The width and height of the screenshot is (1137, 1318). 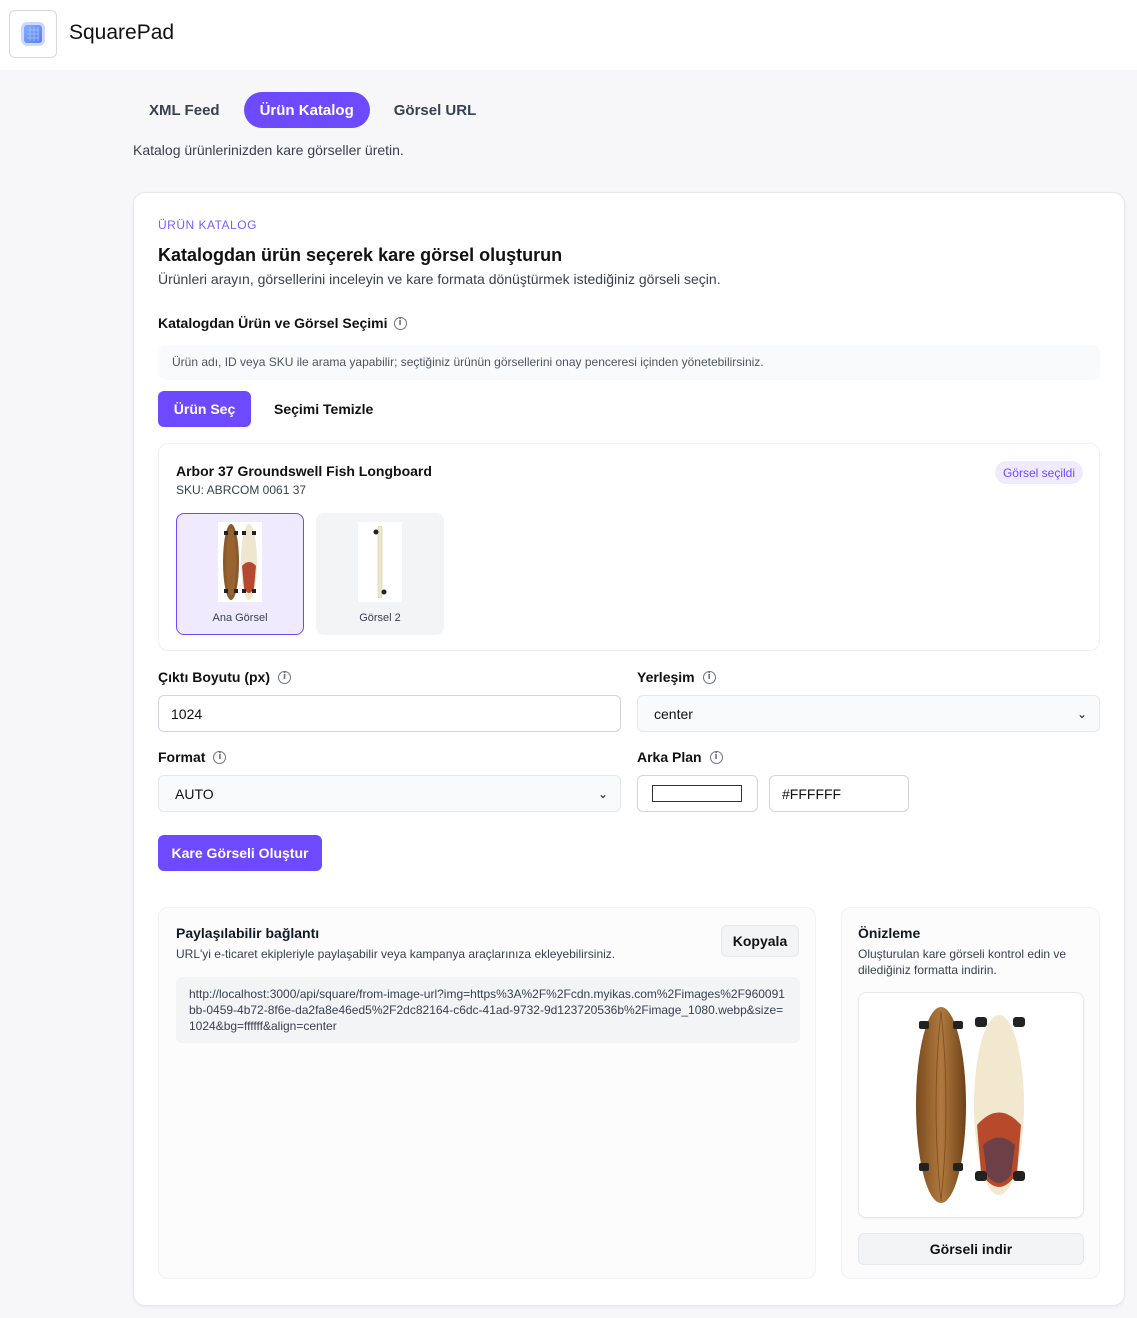 What do you see at coordinates (1038, 472) in the screenshot?
I see `status-badge: Görsel seçildi` at bounding box center [1038, 472].